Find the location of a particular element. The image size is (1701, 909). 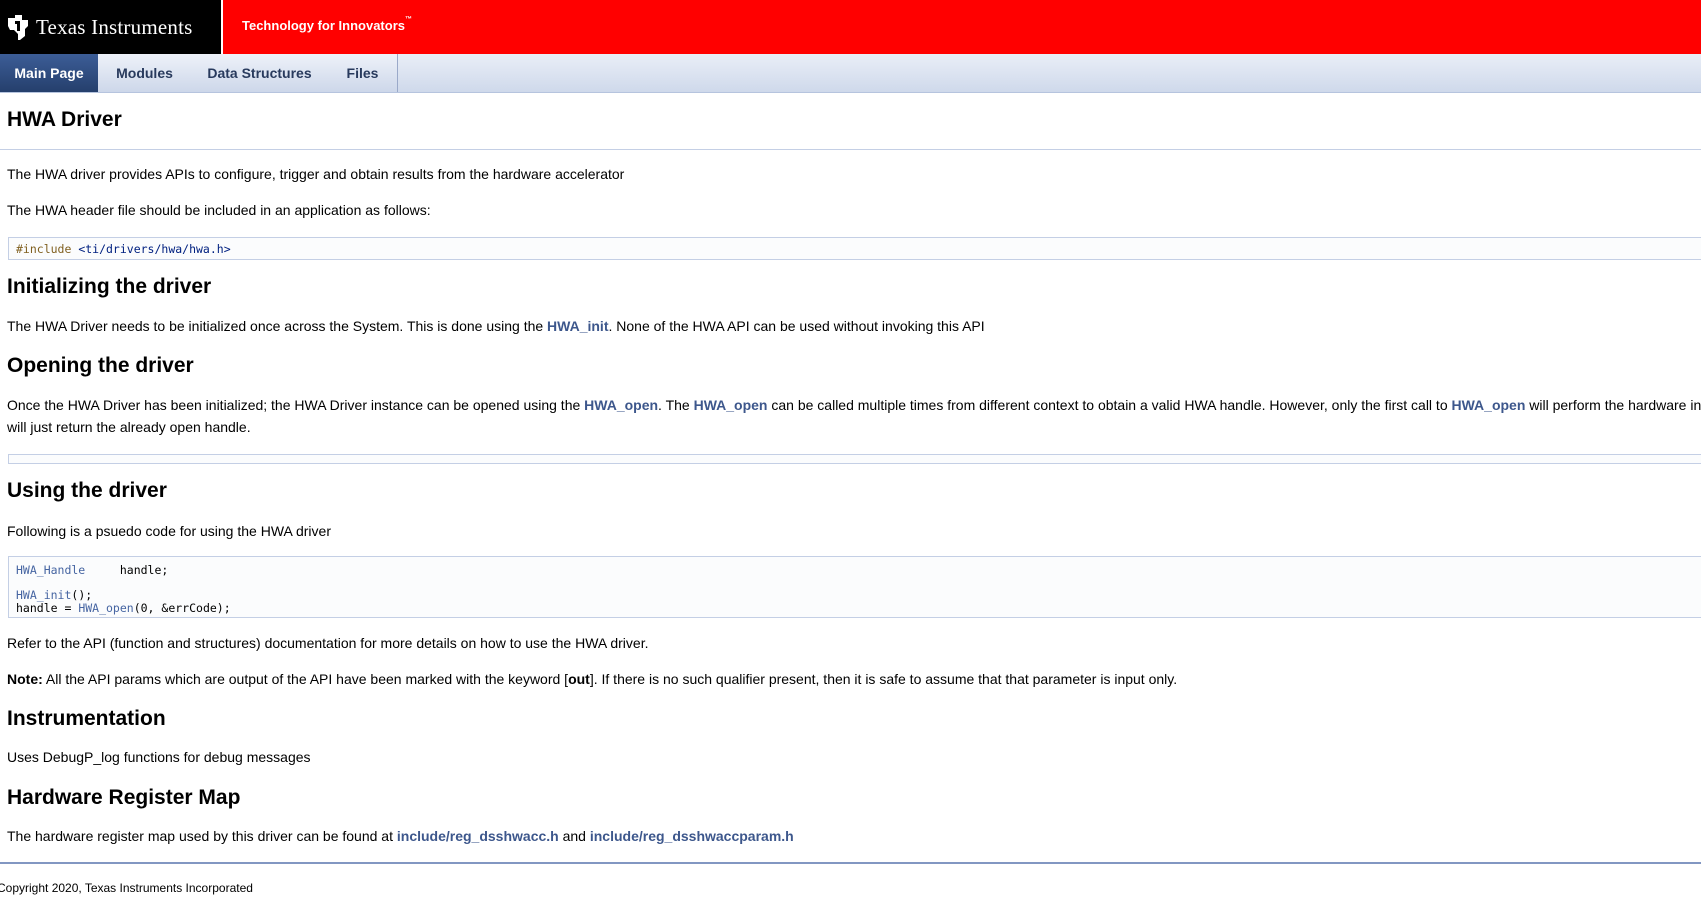

ti-logo-icon is located at coordinates (18, 27).